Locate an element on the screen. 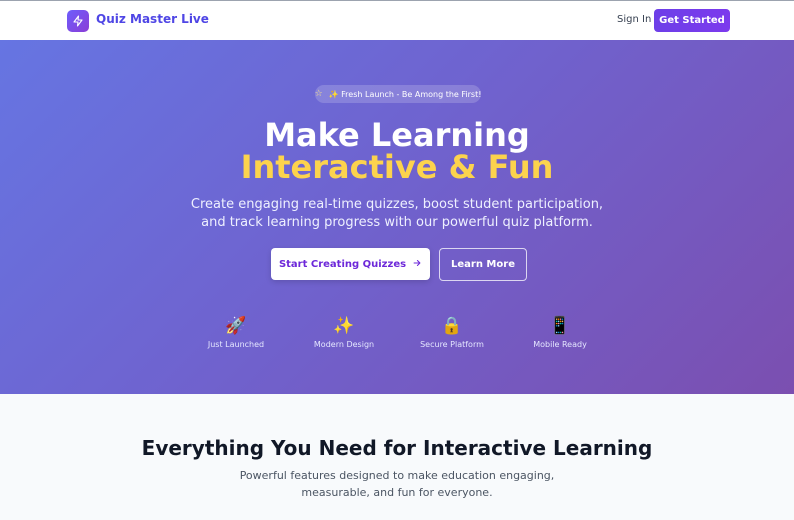 This screenshot has height=520, width=794. feature-secure-platform: 🔒 Secure Platform is located at coordinates (452, 332).